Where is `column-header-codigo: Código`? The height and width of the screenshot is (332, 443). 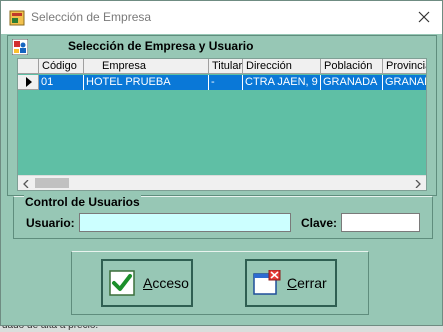 column-header-codigo: Código is located at coordinates (61, 66).